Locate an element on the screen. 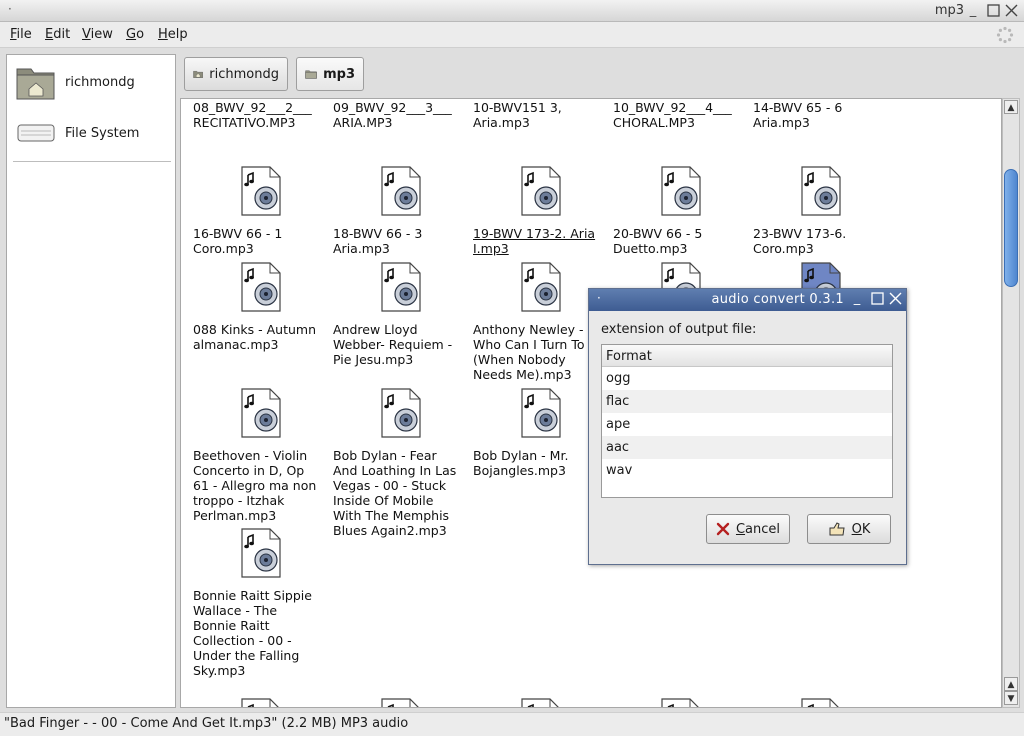 The width and height of the screenshot is (1024, 736). file-name: Bob Dylan - Mr. Bojangles.mp3 is located at coordinates (521, 463).